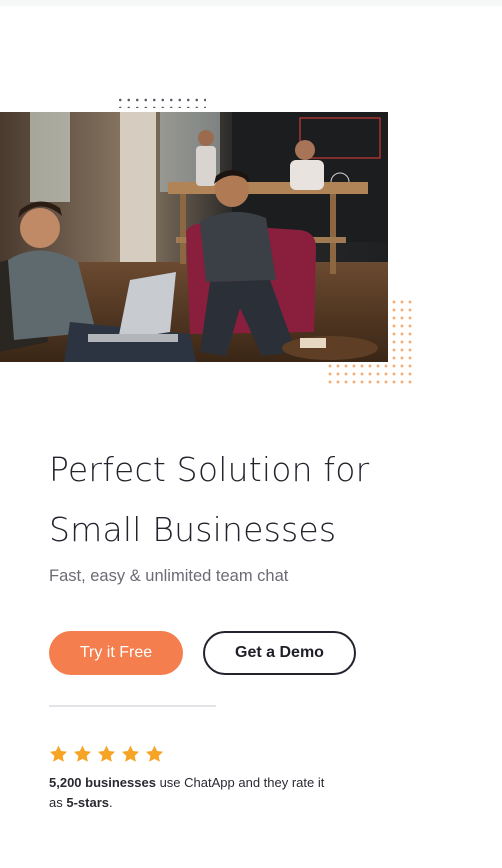 The height and width of the screenshot is (868, 502). Describe the element at coordinates (102, 782) in the screenshot. I see `business-count: 5,200 businesses` at that location.